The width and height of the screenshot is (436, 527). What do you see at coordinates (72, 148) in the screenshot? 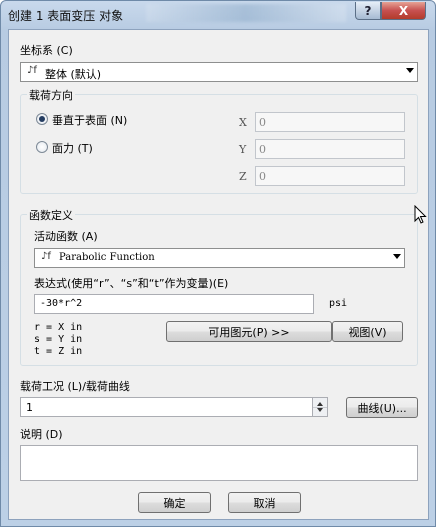
I see `radio-traction-label: 面力 (T)` at bounding box center [72, 148].